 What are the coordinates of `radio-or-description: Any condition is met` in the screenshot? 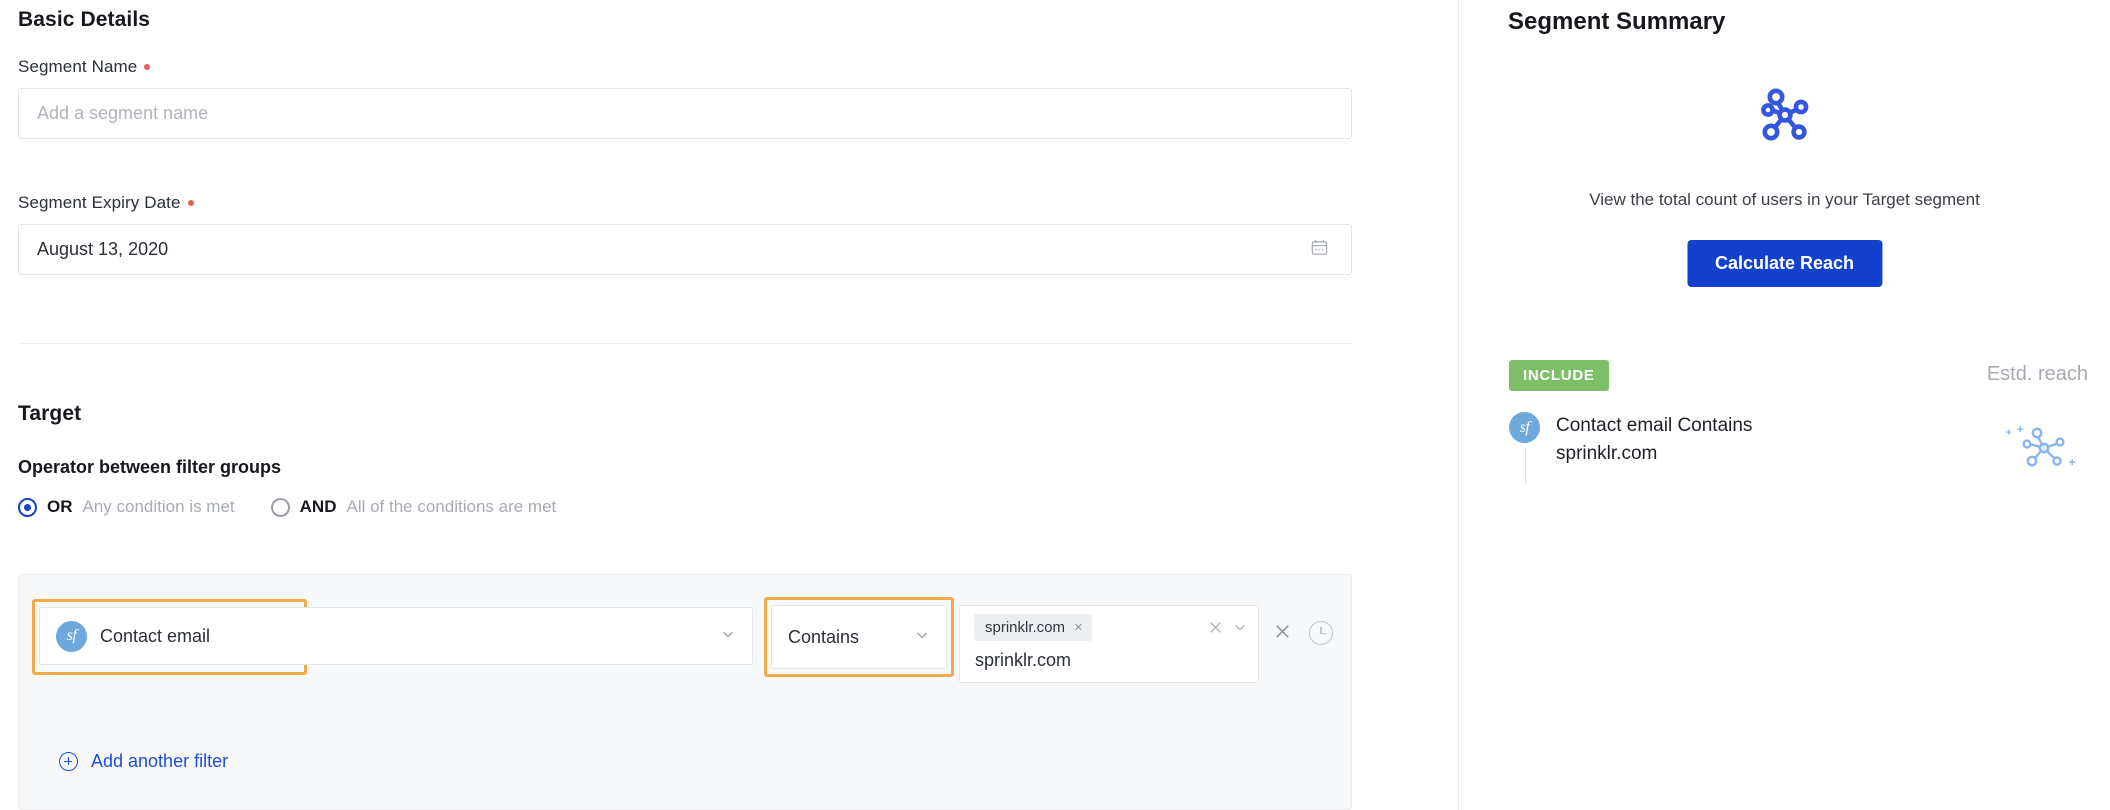 It's located at (158, 506).